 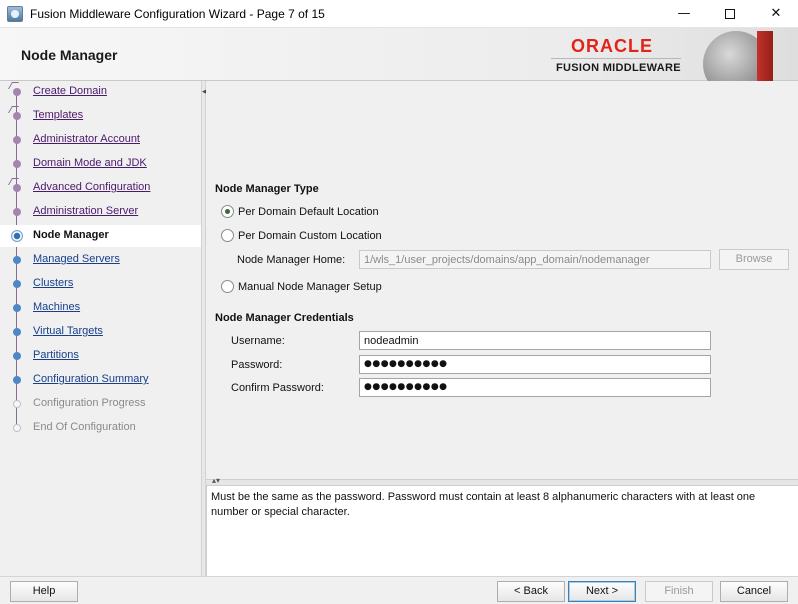 What do you see at coordinates (310, 236) in the screenshot?
I see `radio-label: Per Domain Custom Location` at bounding box center [310, 236].